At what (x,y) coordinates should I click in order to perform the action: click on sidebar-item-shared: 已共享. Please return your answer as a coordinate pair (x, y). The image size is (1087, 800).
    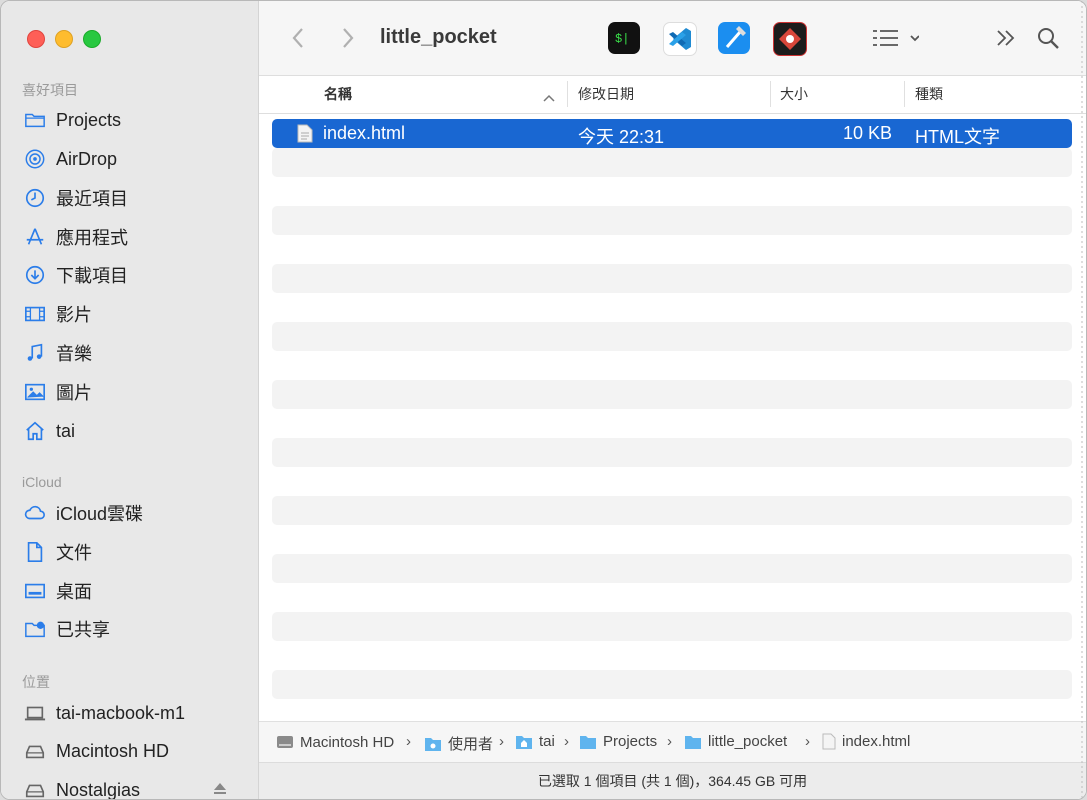
    Looking at the image, I should click on (66, 629).